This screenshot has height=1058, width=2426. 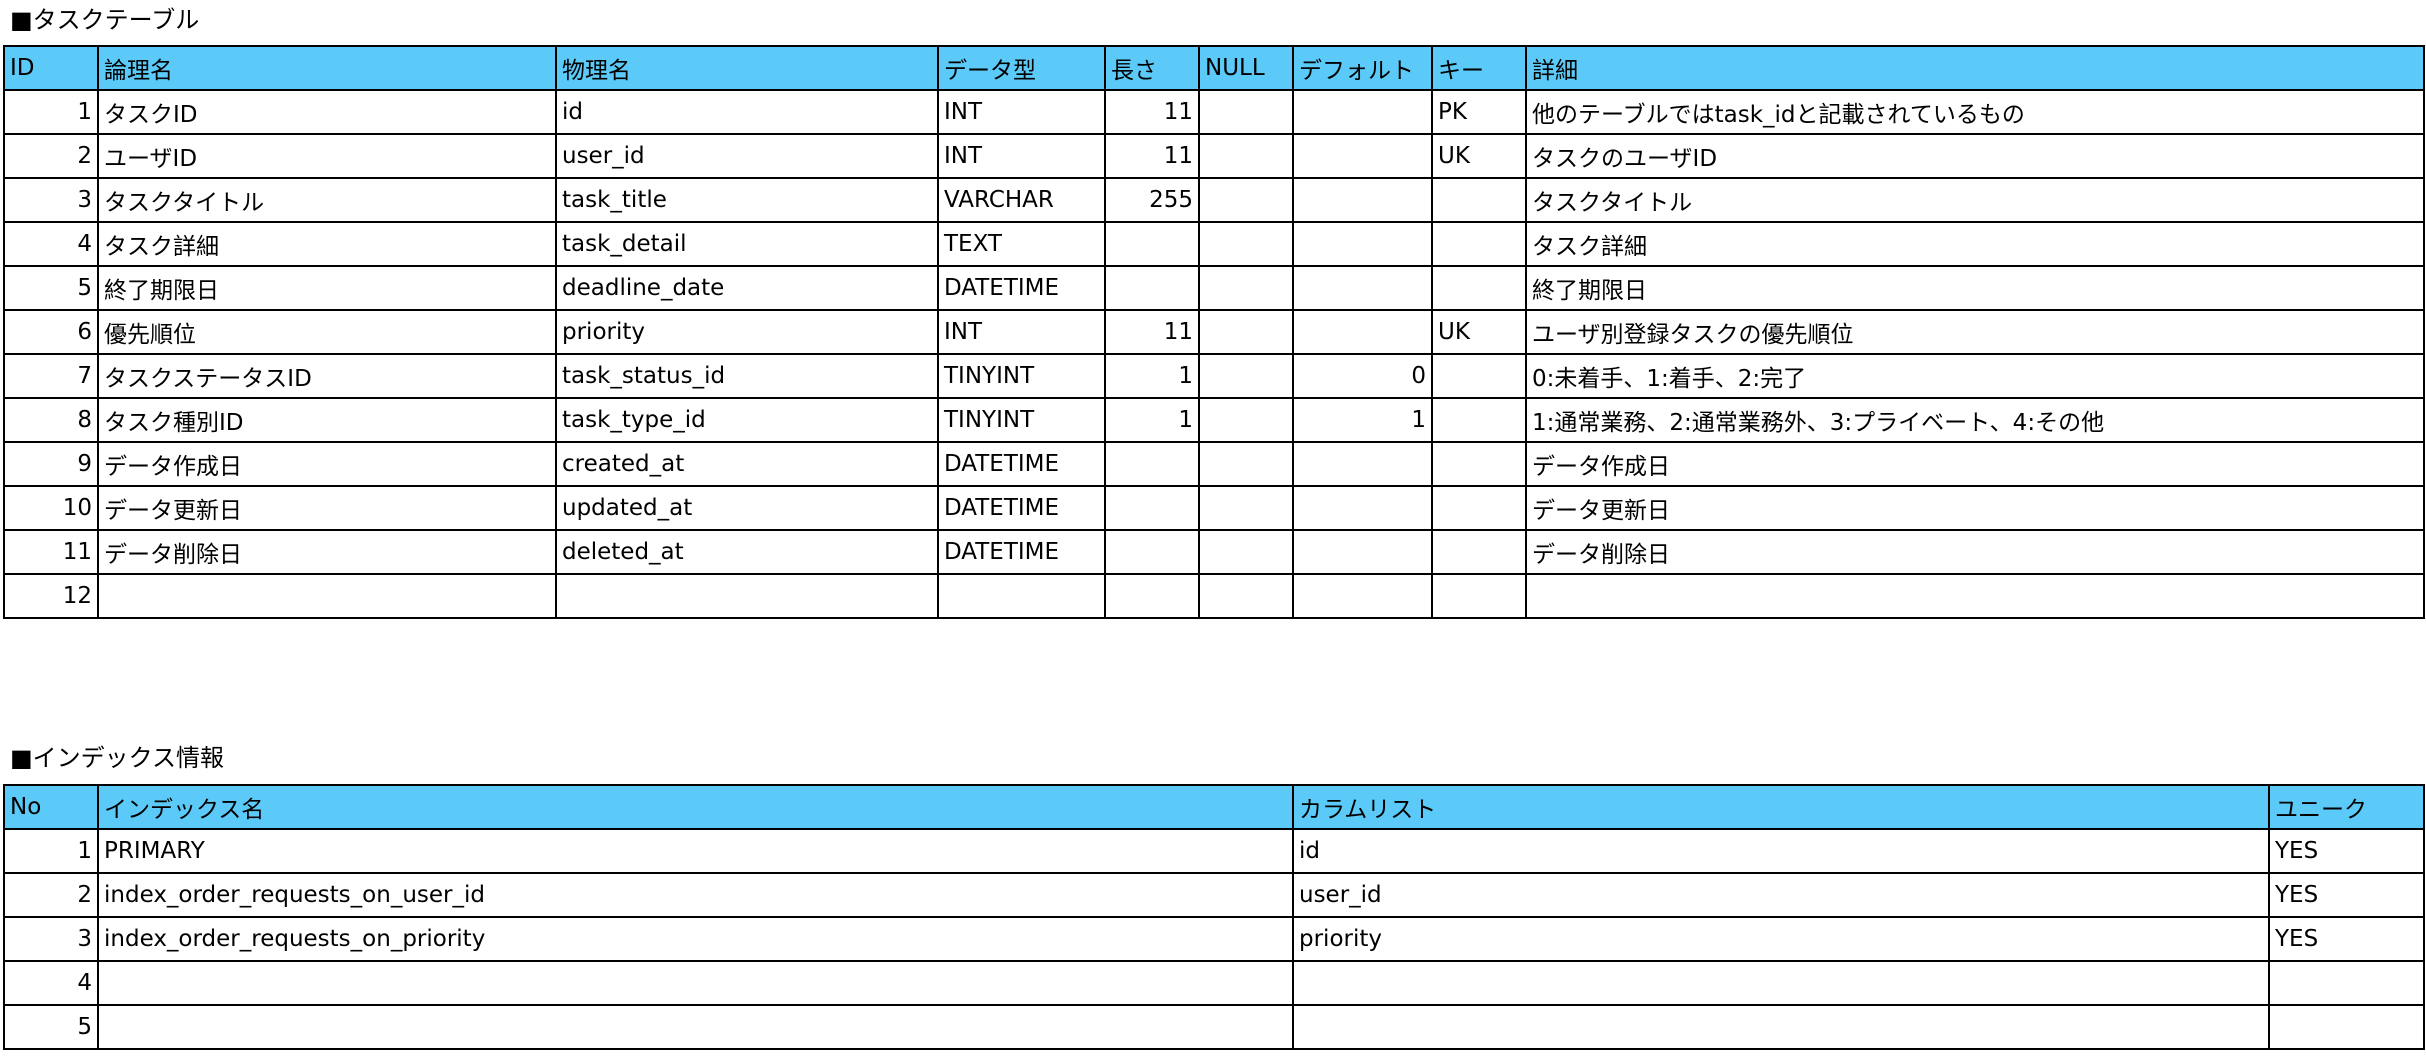 I want to click on cell-id: 9, so click(x=51, y=464).